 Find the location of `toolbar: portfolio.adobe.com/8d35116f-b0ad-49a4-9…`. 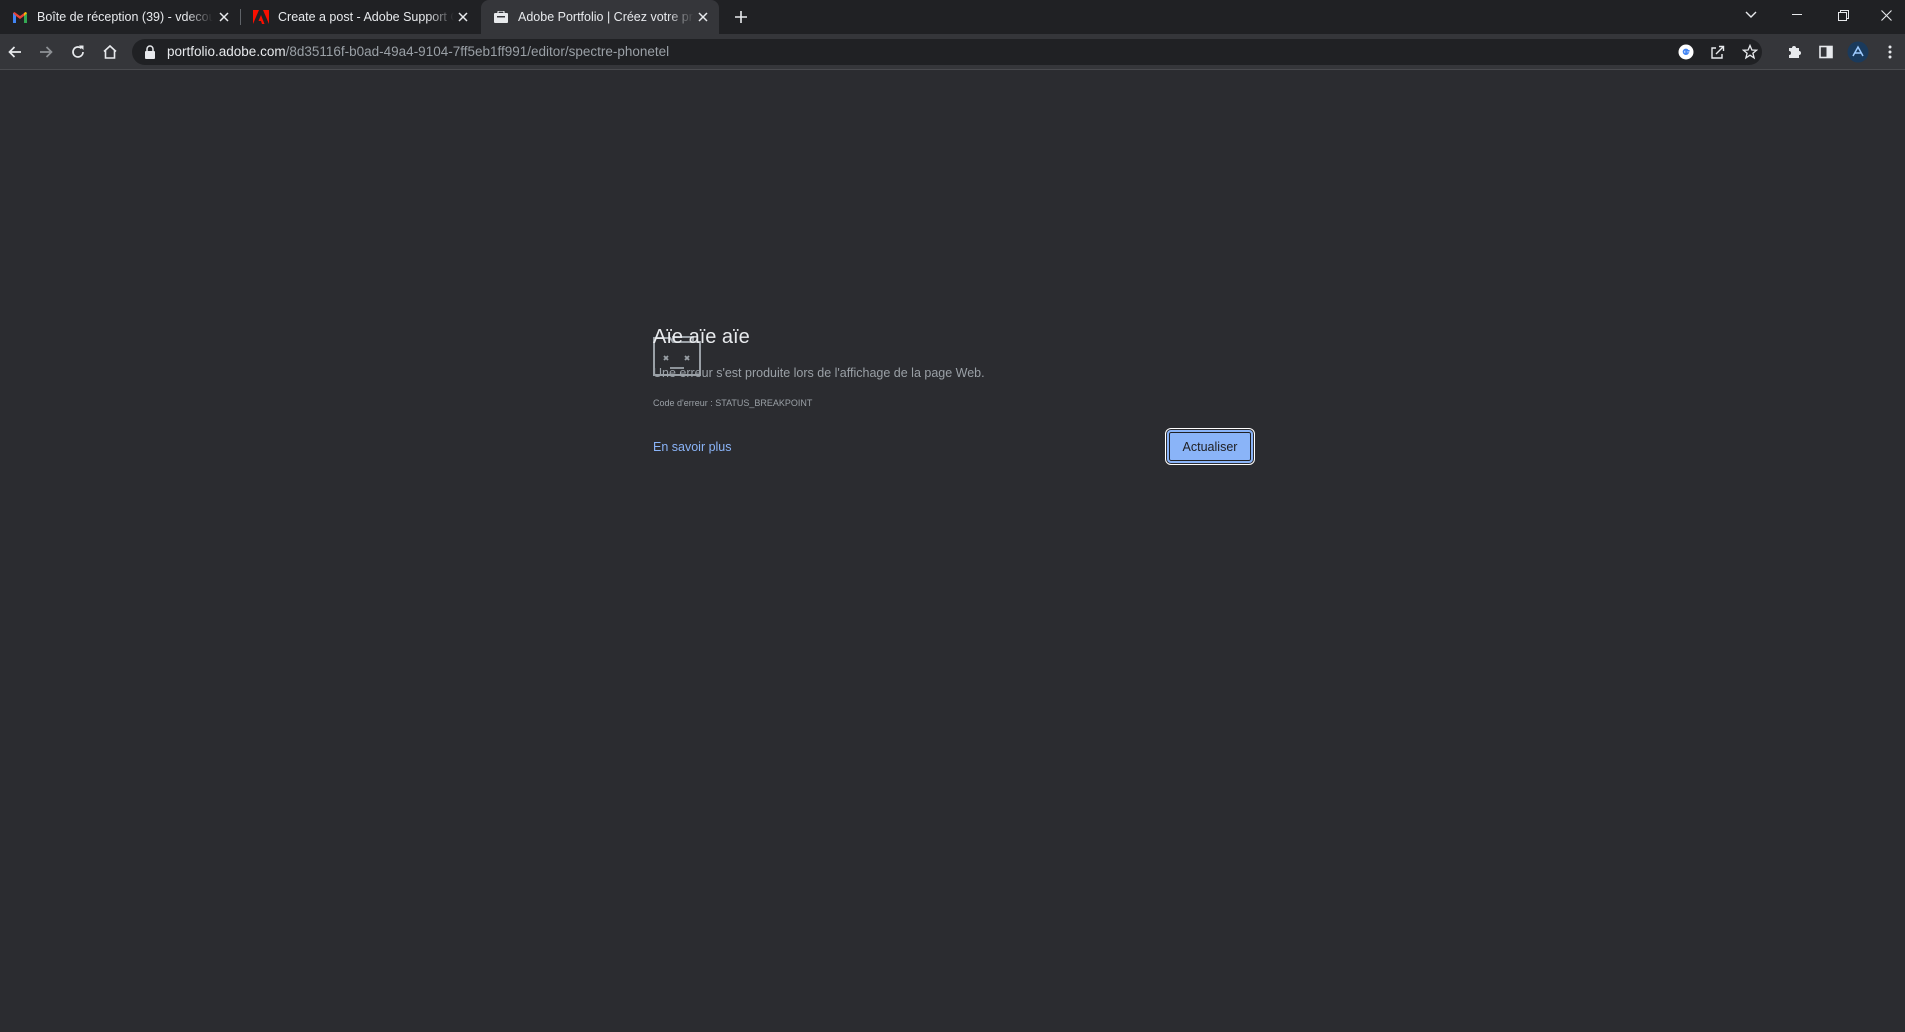

toolbar: portfolio.adobe.com/8d35116f-b0ad-49a4-9… is located at coordinates (952, 52).